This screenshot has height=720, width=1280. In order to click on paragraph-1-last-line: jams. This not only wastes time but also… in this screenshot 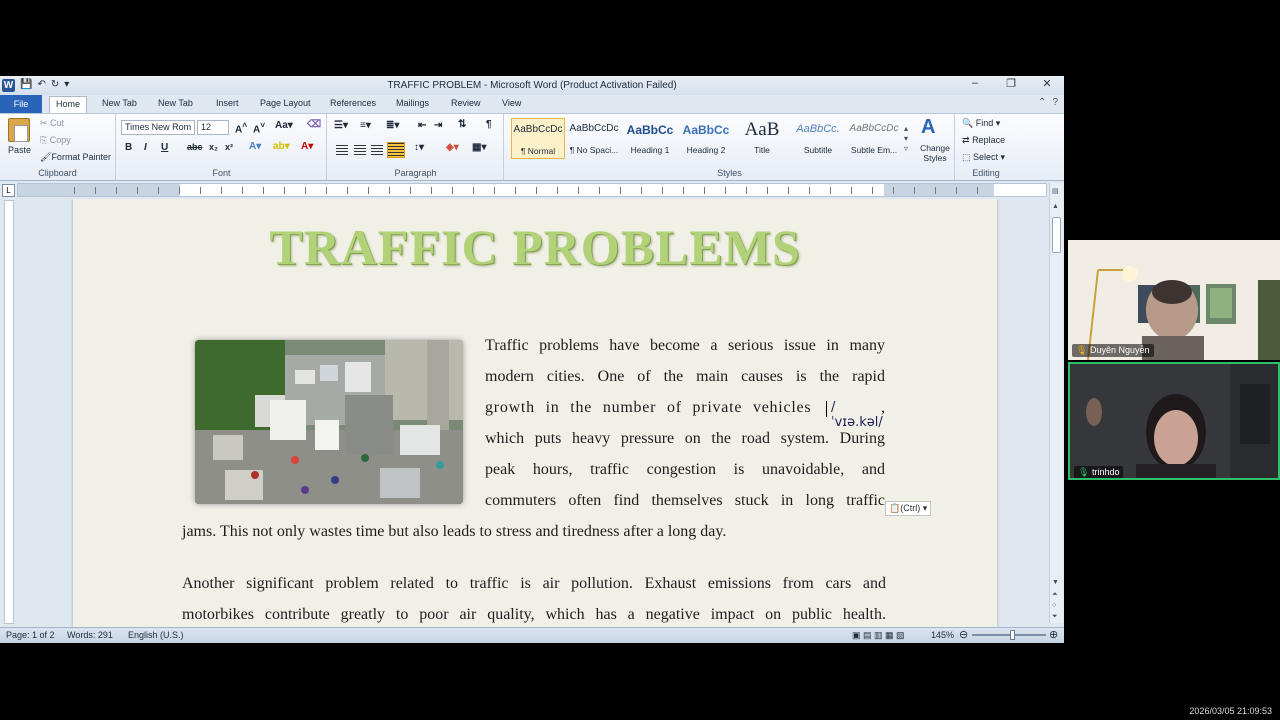, I will do `click(454, 531)`.